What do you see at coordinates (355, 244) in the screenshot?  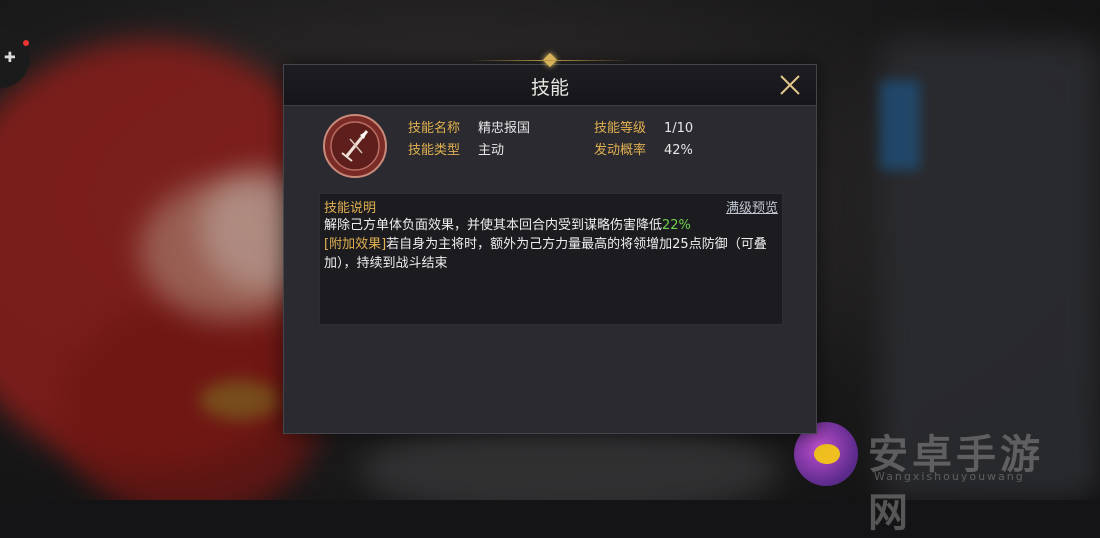 I see `bonus-effect-tag: [附加效果]` at bounding box center [355, 244].